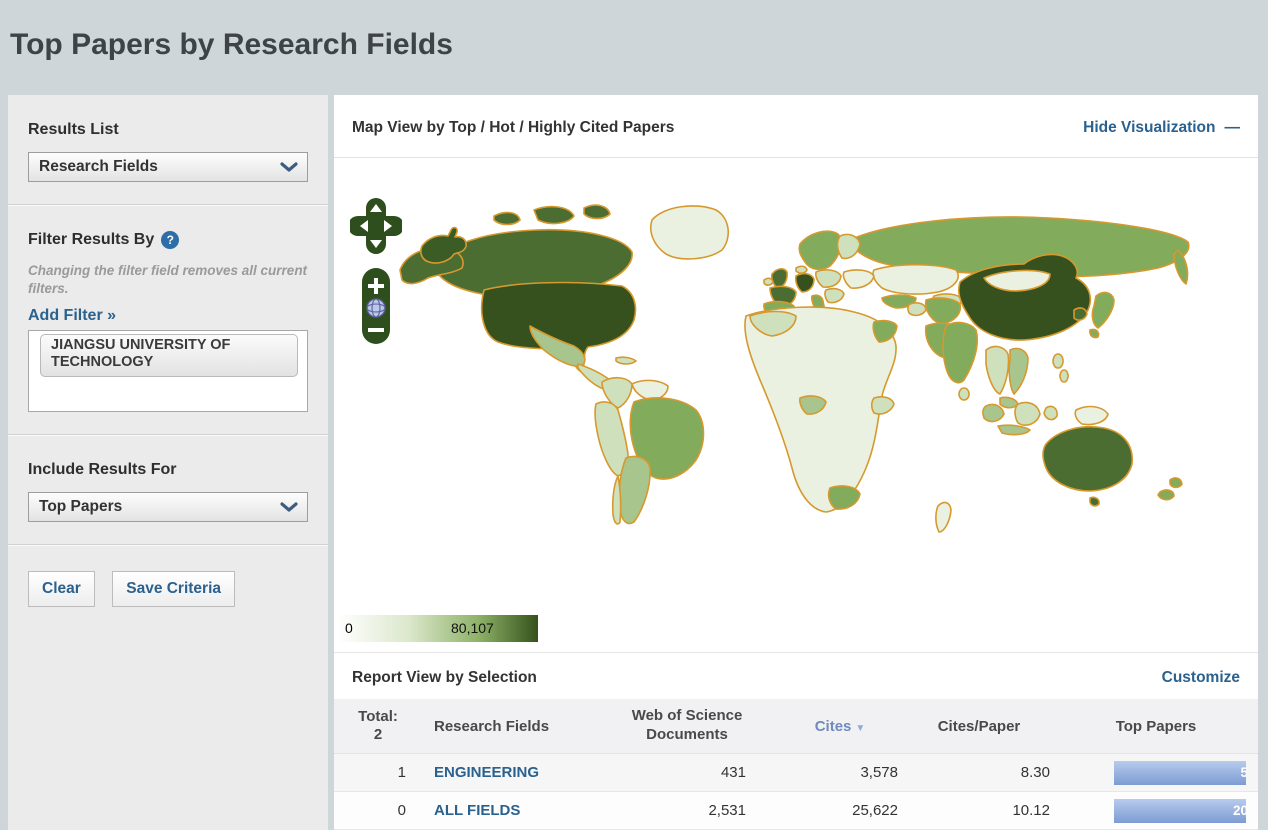  What do you see at coordinates (828, 278) in the screenshot?
I see `country-poland` at bounding box center [828, 278].